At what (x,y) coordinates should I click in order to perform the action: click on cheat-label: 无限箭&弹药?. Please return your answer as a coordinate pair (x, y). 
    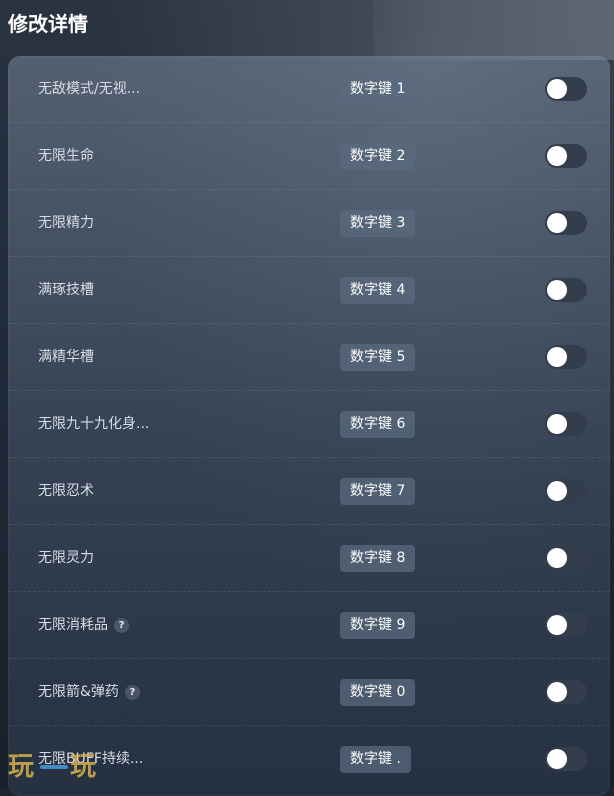
    Looking at the image, I should click on (89, 692).